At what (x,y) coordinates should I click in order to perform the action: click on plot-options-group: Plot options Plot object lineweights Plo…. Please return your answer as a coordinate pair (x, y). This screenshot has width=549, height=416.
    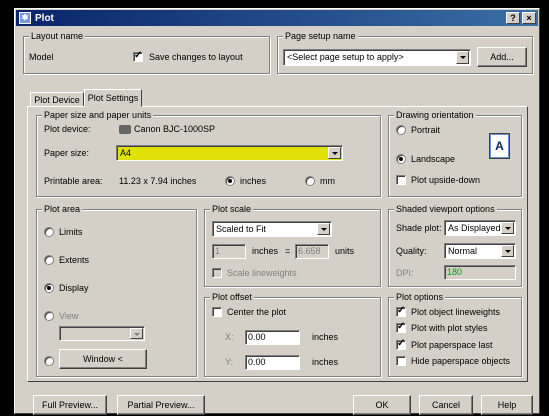
    Looking at the image, I should click on (455, 334).